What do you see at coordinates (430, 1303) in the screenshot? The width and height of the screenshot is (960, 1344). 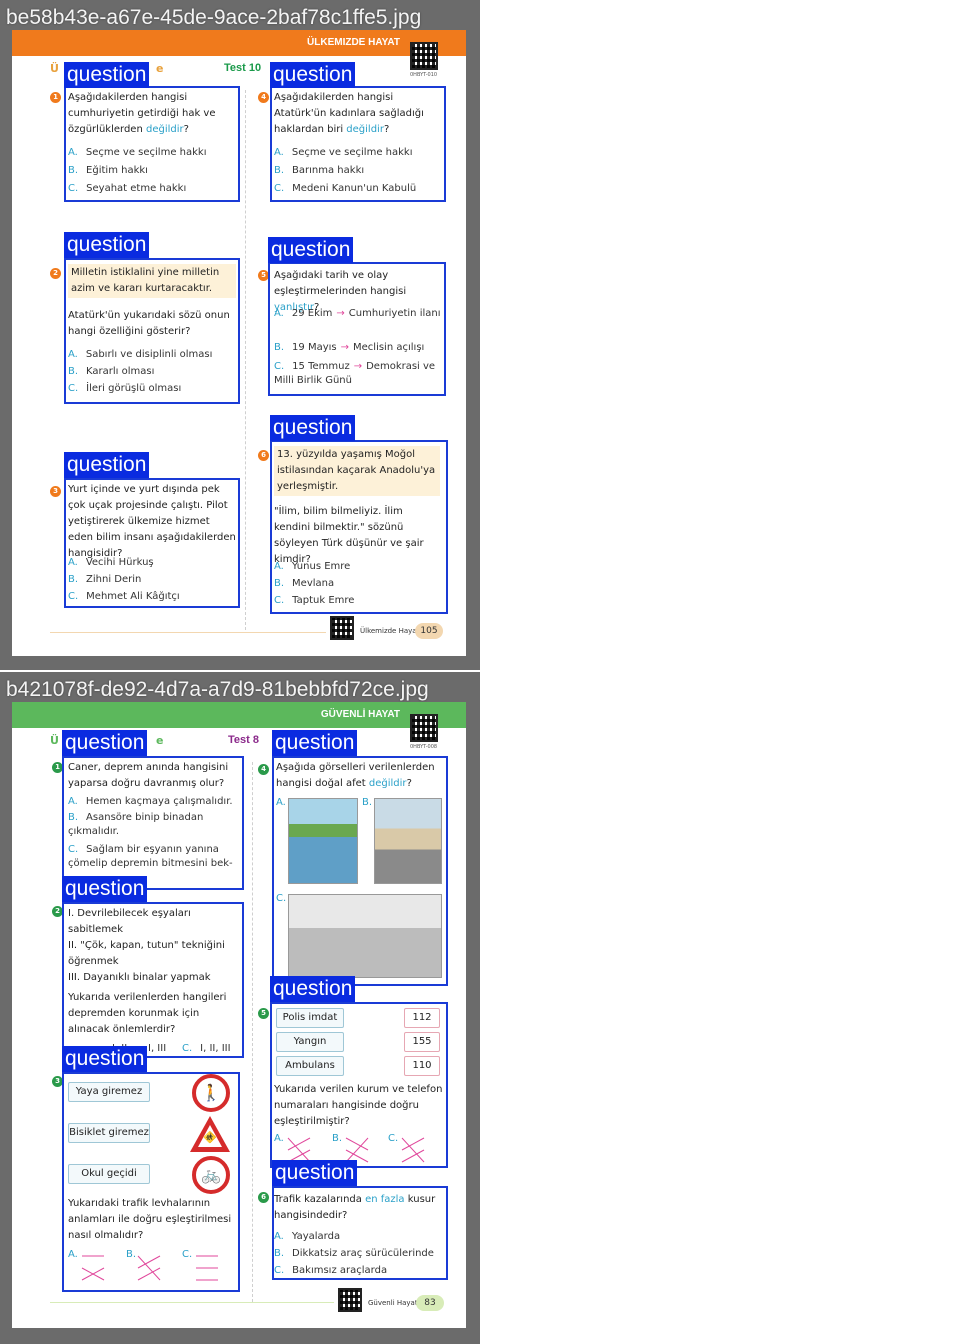 I see `page-number: 83` at bounding box center [430, 1303].